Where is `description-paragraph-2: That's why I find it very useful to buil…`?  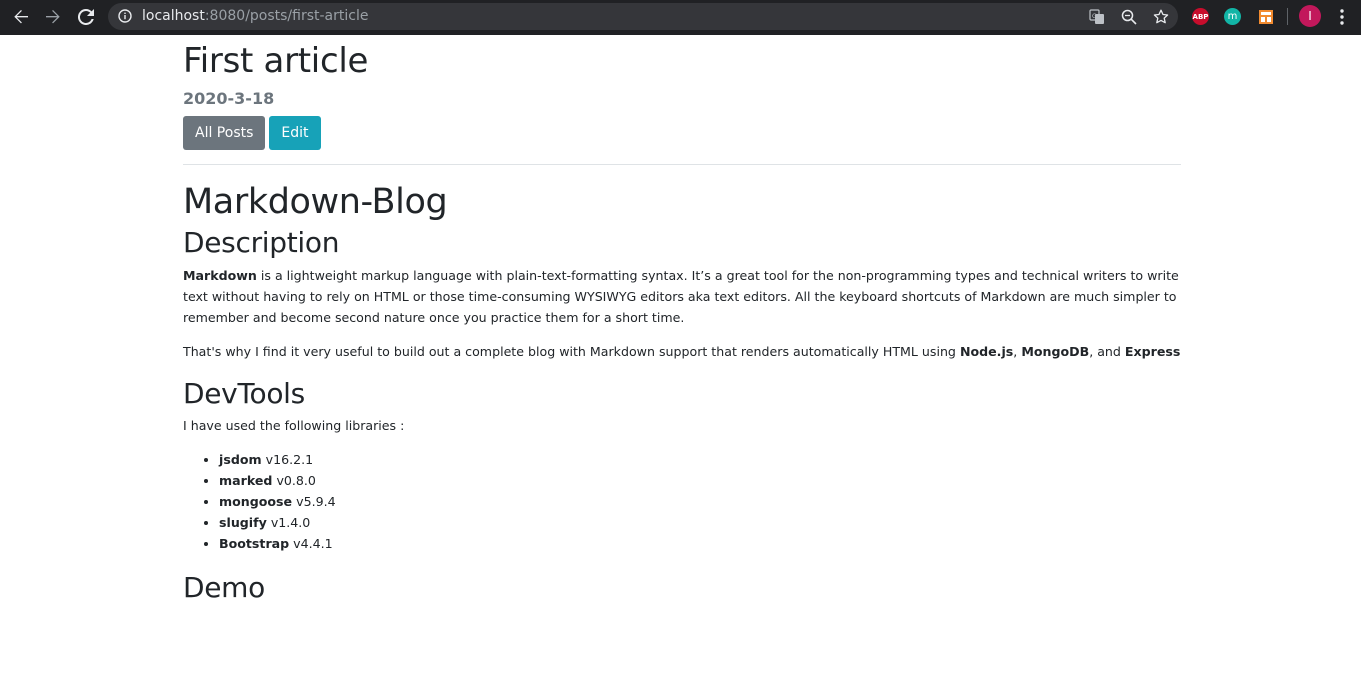 description-paragraph-2: That's why I find it very useful to buil… is located at coordinates (682, 351).